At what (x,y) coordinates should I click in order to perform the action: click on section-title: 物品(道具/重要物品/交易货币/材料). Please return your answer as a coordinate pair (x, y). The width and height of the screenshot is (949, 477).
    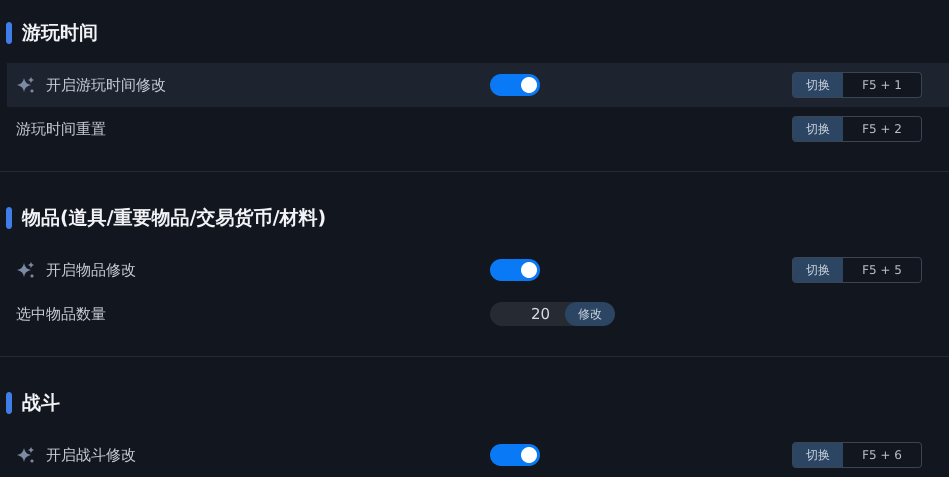
    Looking at the image, I should click on (174, 218).